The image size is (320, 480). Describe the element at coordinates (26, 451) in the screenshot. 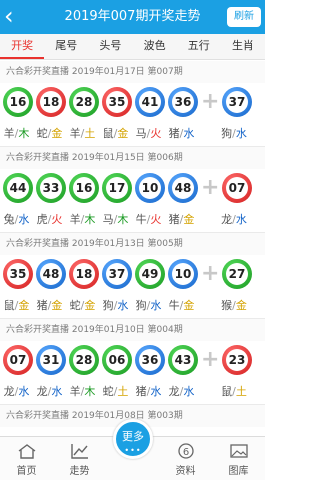

I see `home-icon` at that location.